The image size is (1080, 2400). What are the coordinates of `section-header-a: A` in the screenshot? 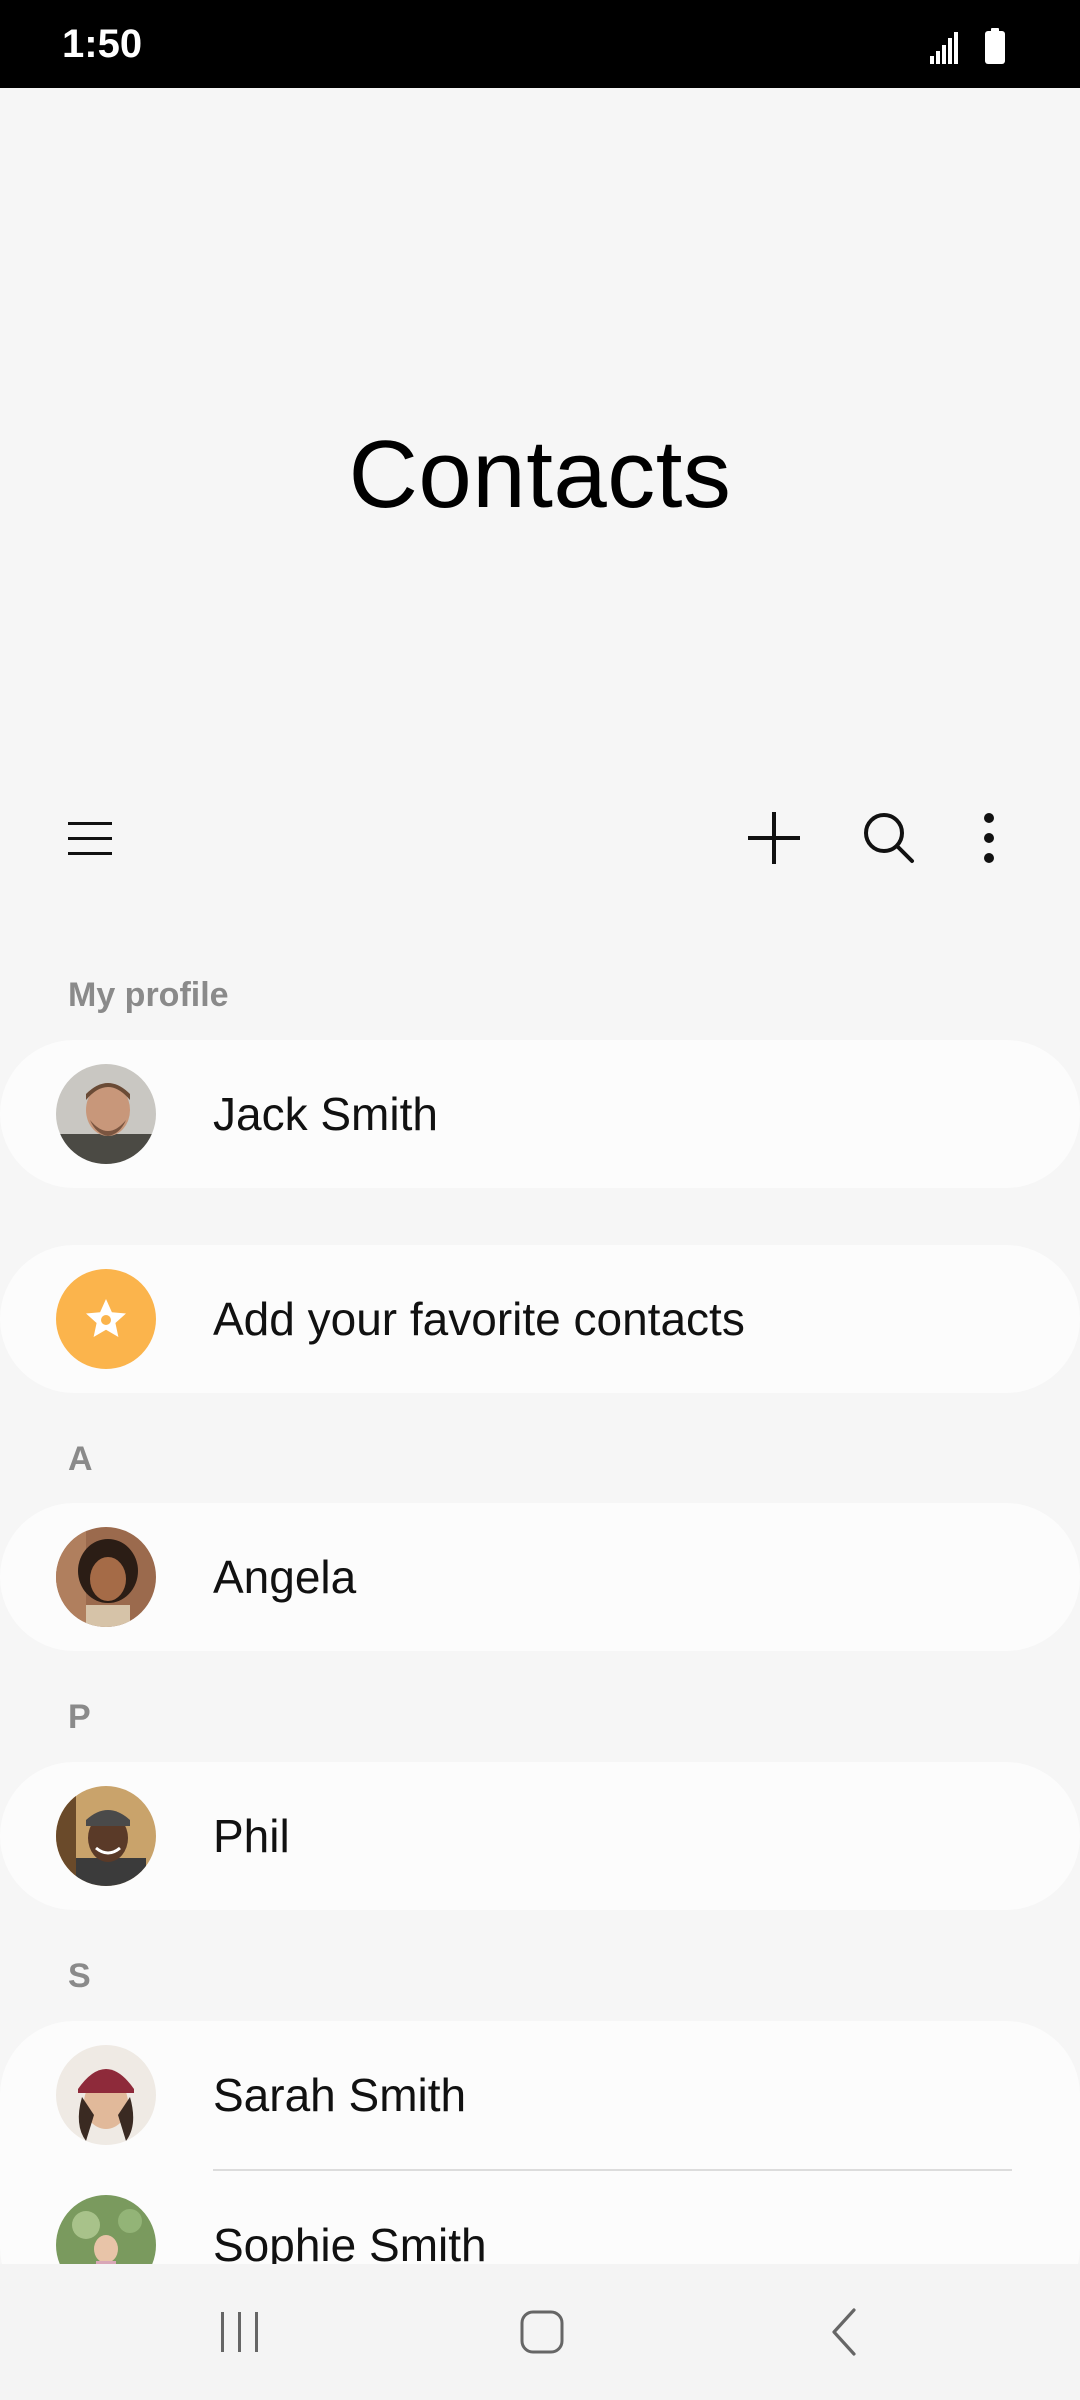 It's located at (80, 1459).